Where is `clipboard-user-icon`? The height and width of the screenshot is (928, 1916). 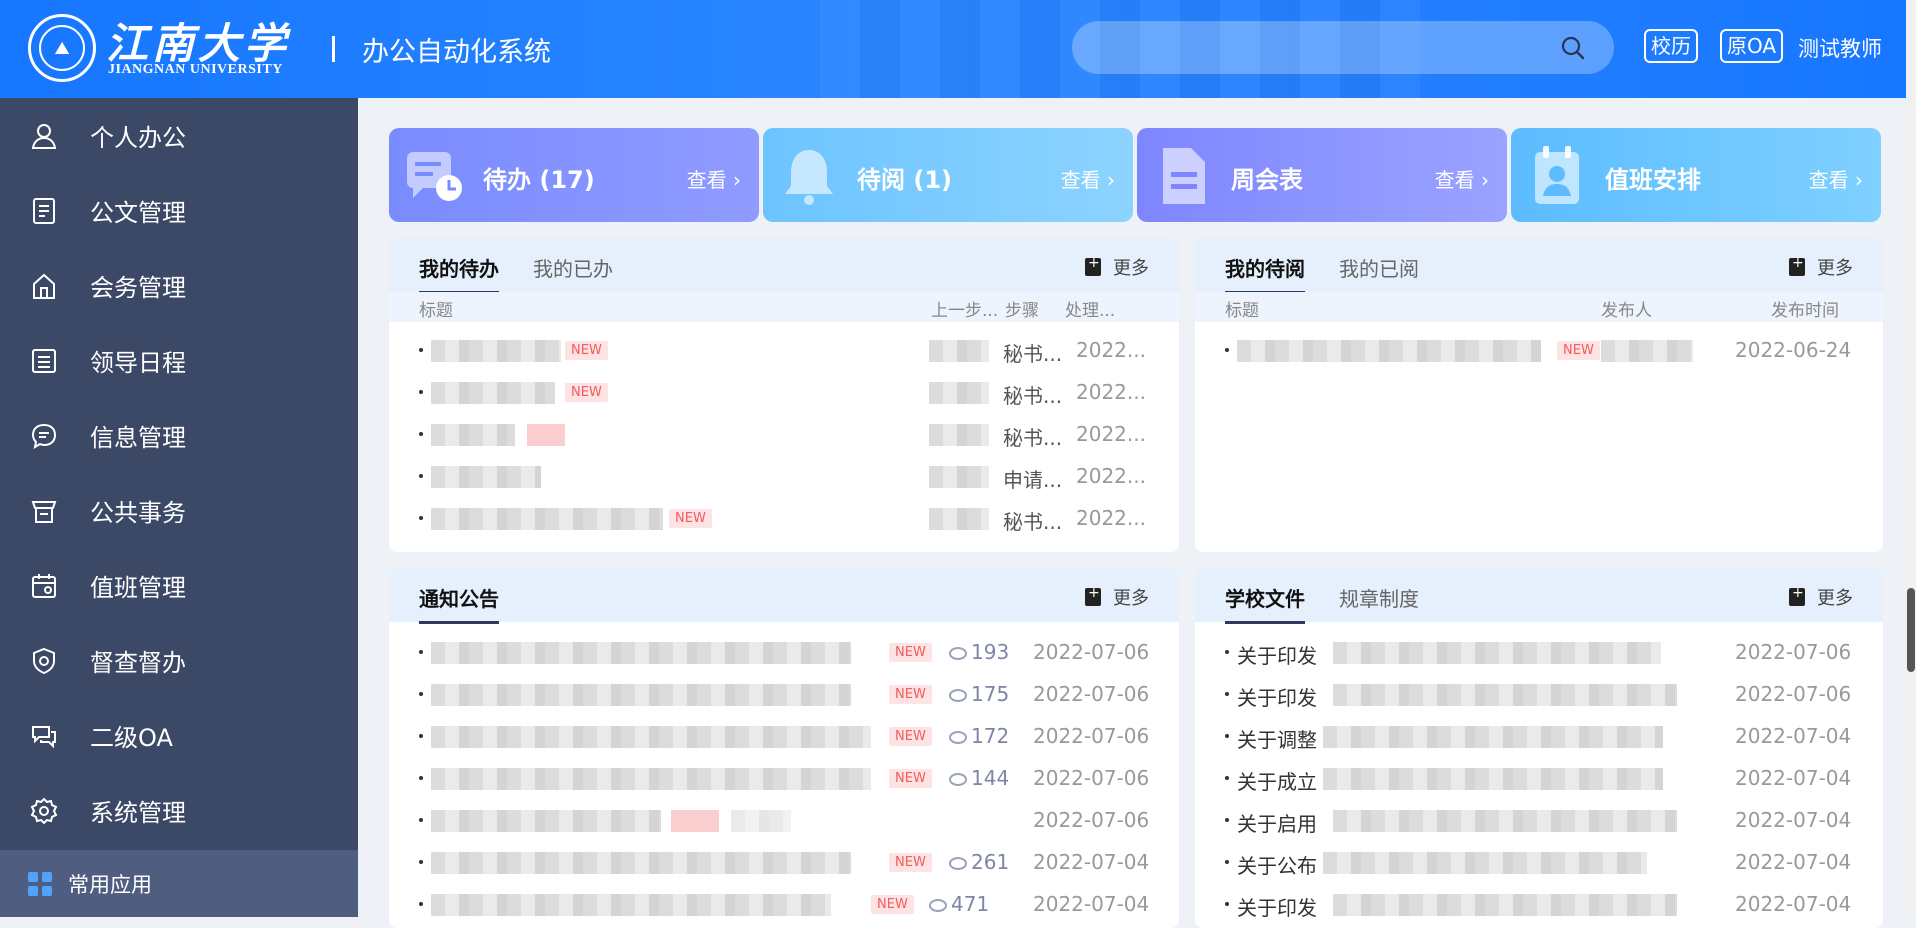 clipboard-user-icon is located at coordinates (1557, 175).